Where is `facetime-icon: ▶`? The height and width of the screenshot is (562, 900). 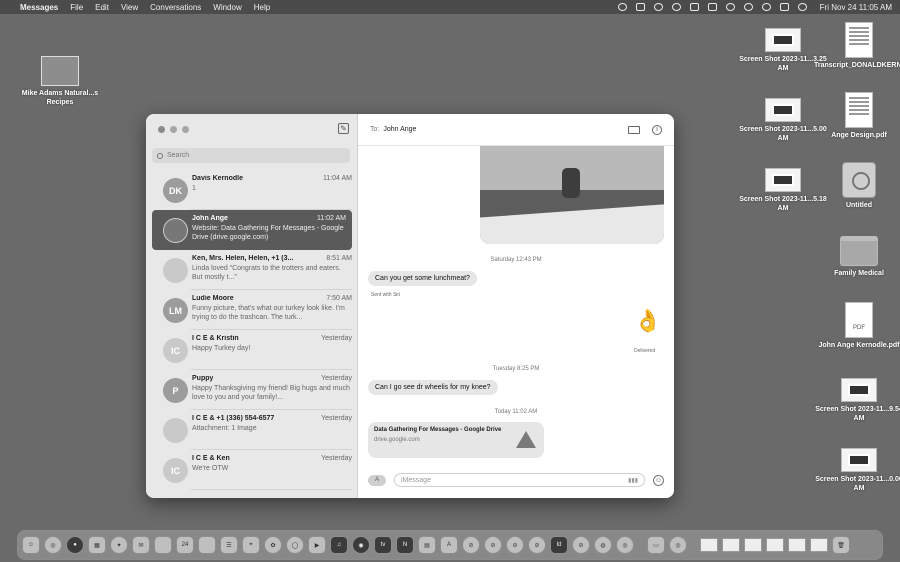
facetime-icon: ▶ is located at coordinates (317, 545).